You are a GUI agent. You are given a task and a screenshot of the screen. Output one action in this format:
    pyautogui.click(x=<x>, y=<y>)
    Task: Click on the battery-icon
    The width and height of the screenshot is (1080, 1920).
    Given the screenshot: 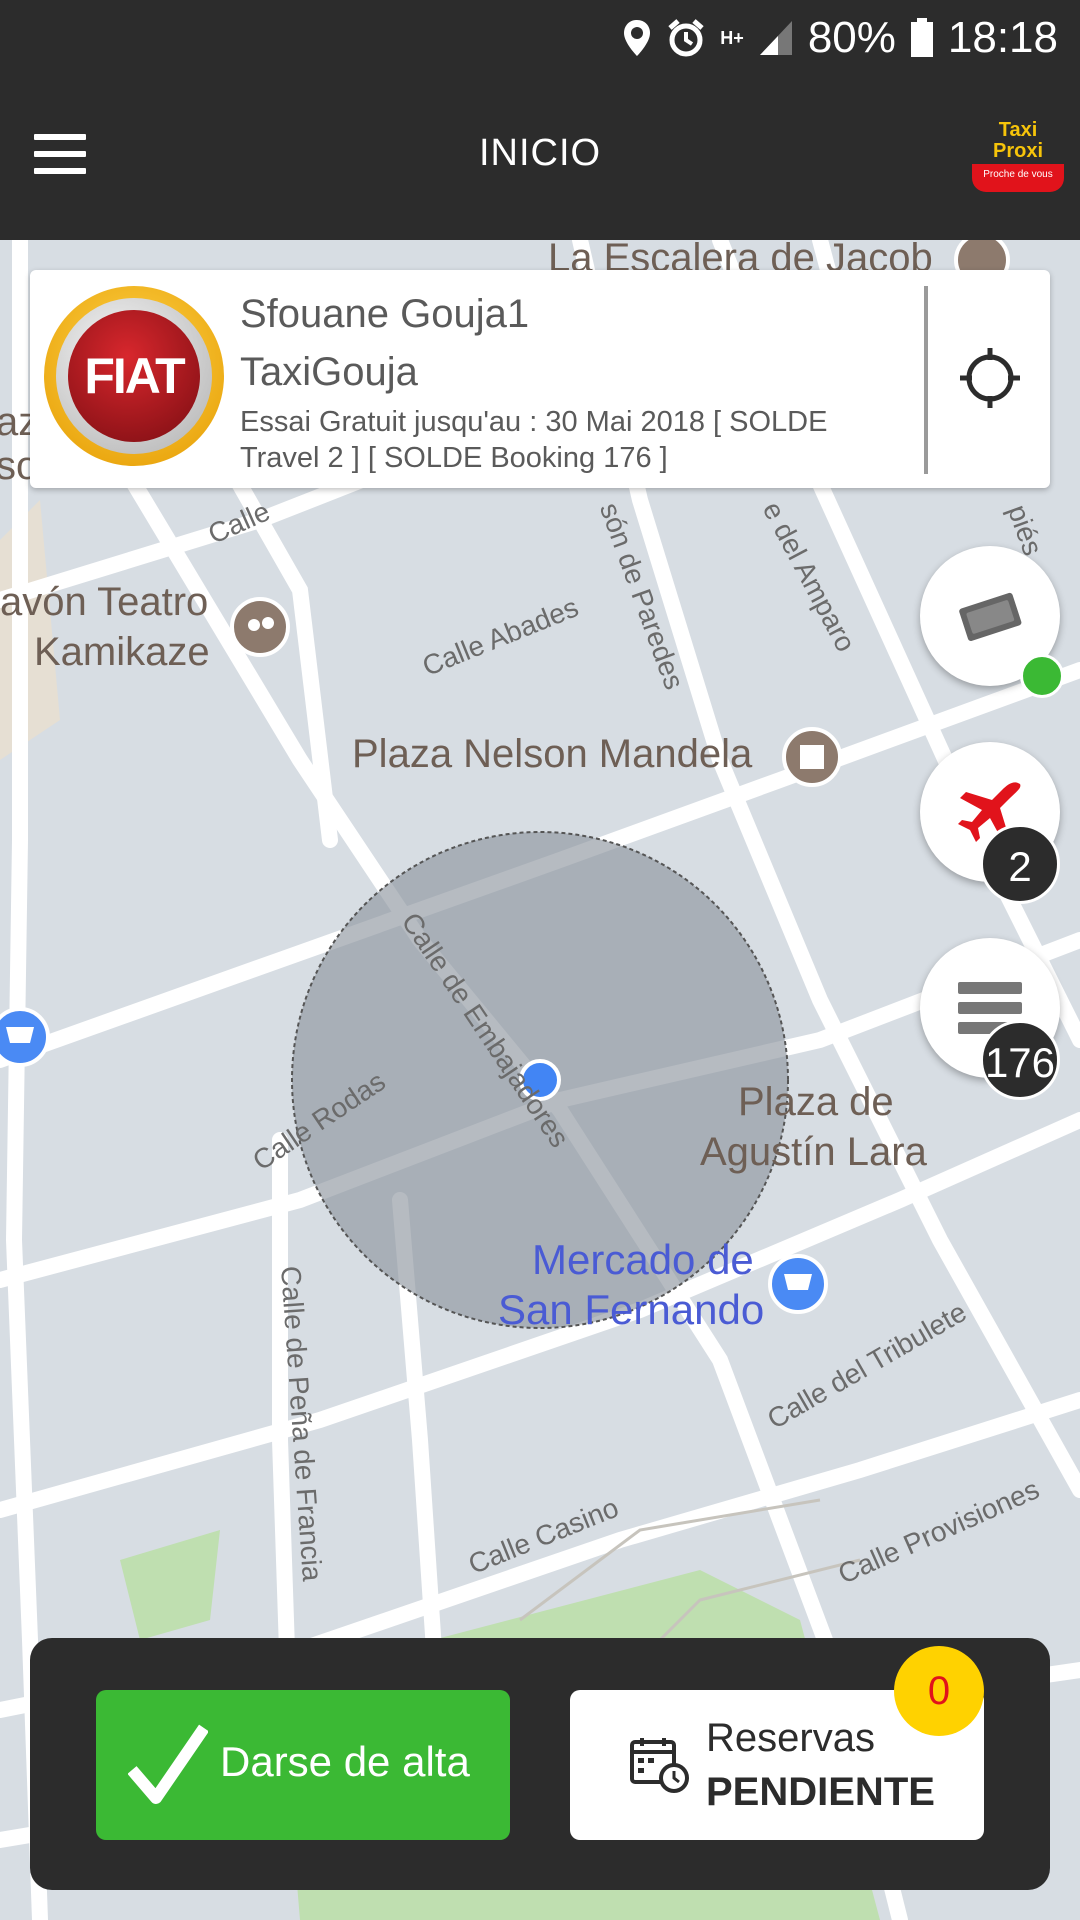 What is the action you would take?
    pyautogui.click(x=921, y=37)
    